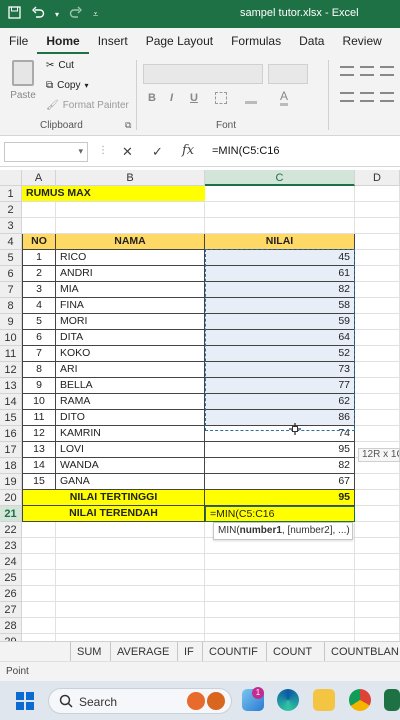 This screenshot has width=400, height=720. What do you see at coordinates (11, 450) in the screenshot?
I see `row-header: 17` at bounding box center [11, 450].